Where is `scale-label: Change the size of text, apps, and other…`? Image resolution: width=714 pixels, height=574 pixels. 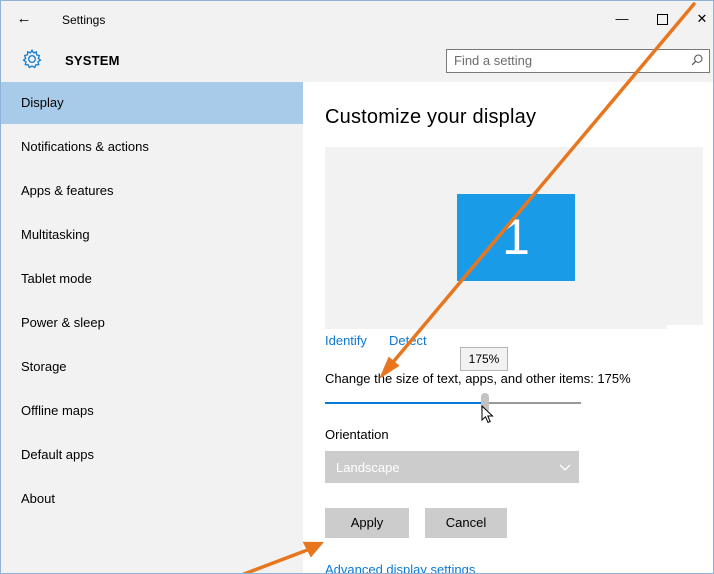
scale-label: Change the size of text, apps, and other… is located at coordinates (478, 378).